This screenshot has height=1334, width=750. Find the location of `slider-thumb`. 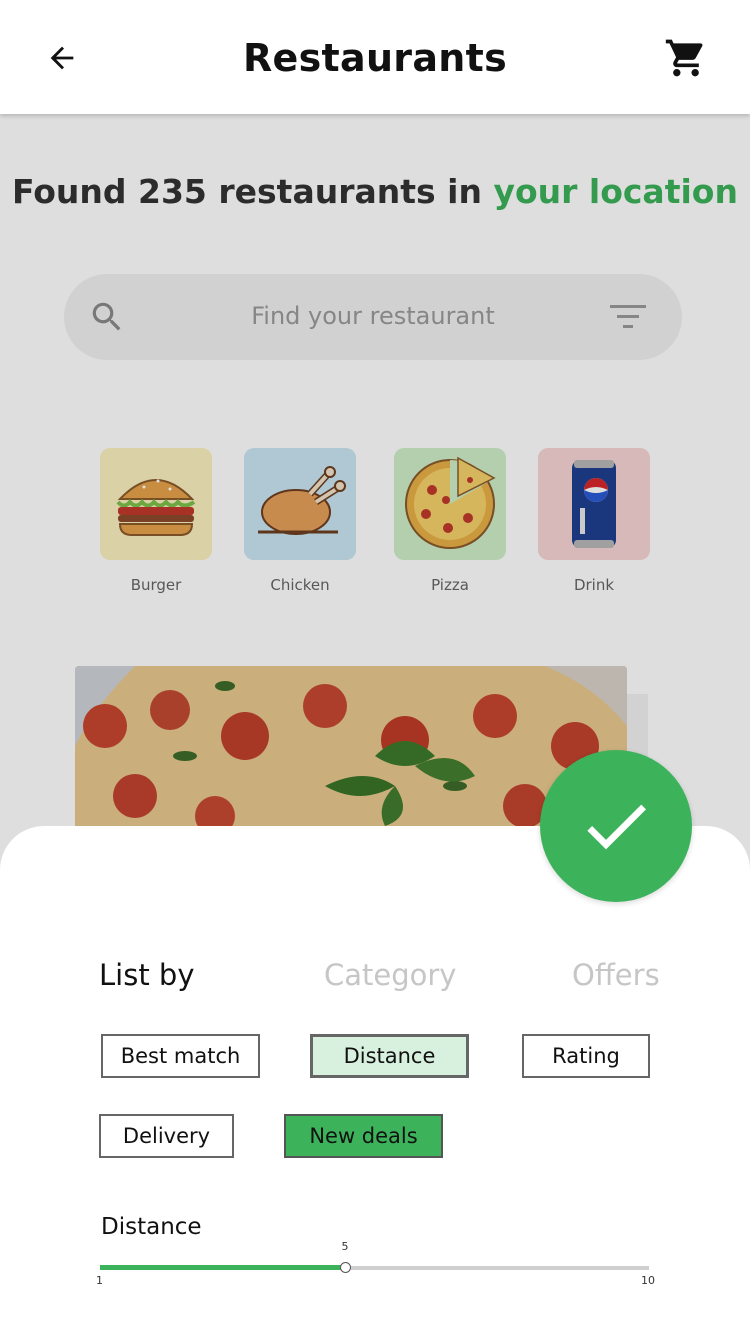

slider-thumb is located at coordinates (345, 1267).